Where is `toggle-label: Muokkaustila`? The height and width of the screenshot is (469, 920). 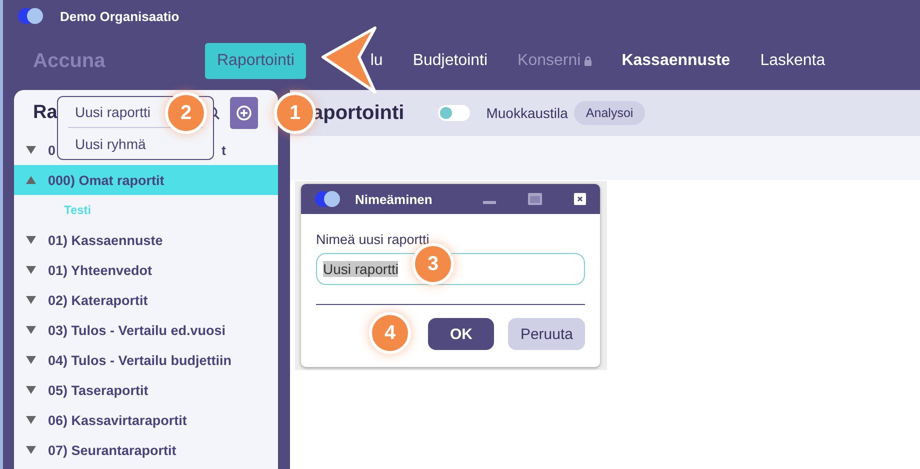
toggle-label: Muokkaustila is located at coordinates (527, 113).